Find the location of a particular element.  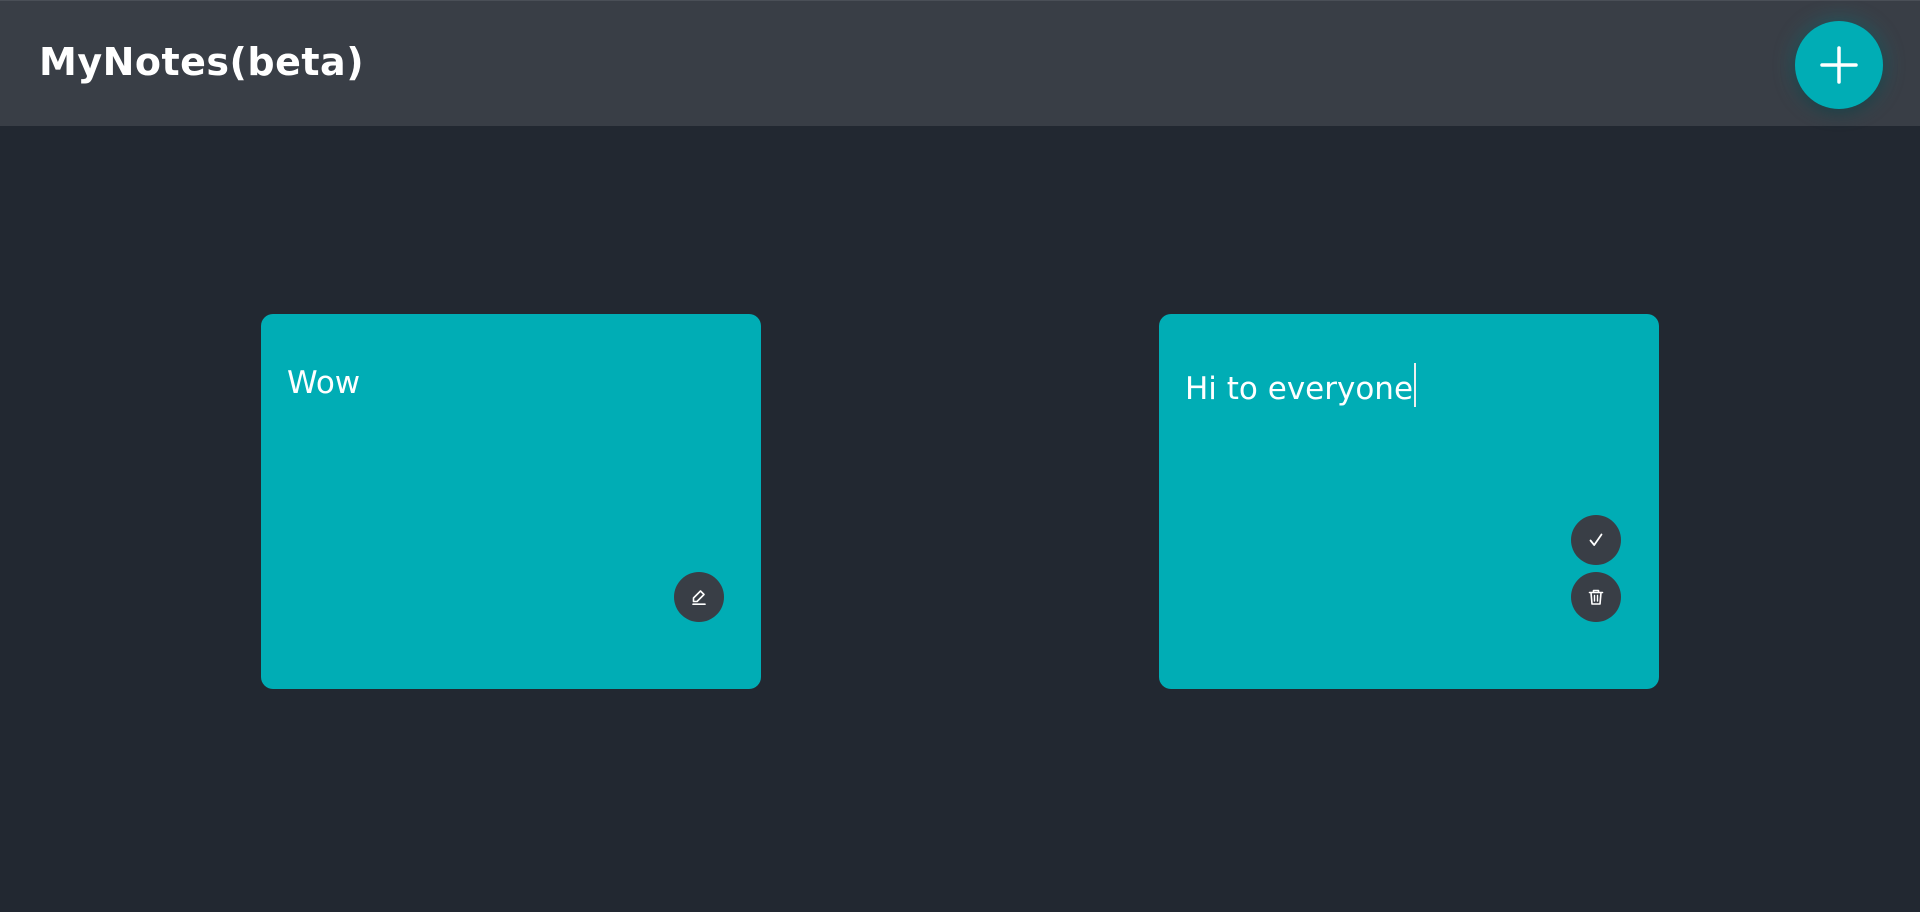

checkmark-icon is located at coordinates (1596, 540).